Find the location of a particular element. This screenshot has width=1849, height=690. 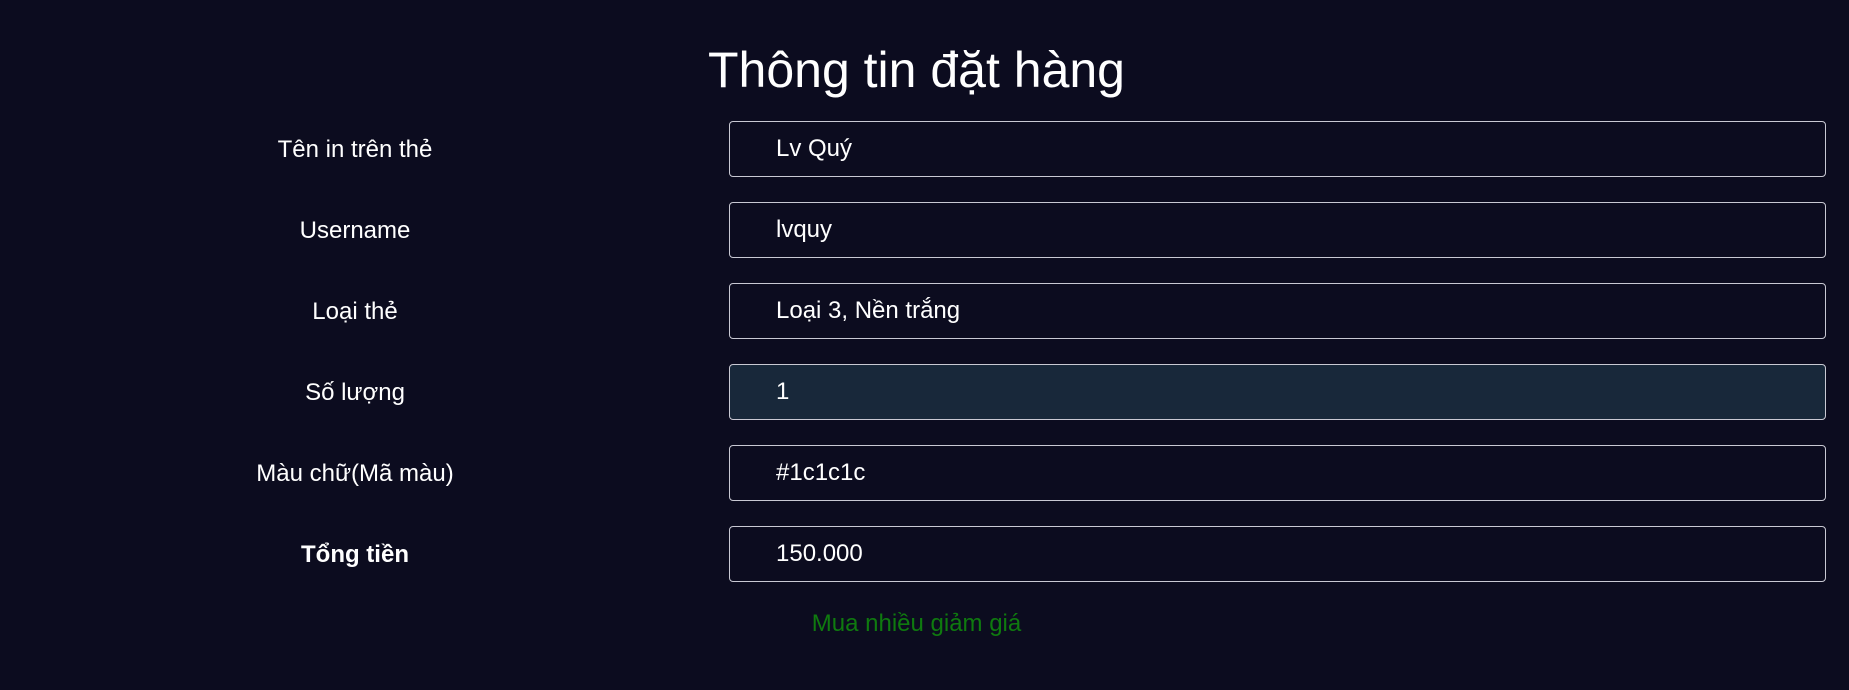

page-title: Thông tin đặt hàng is located at coordinates (916, 70).